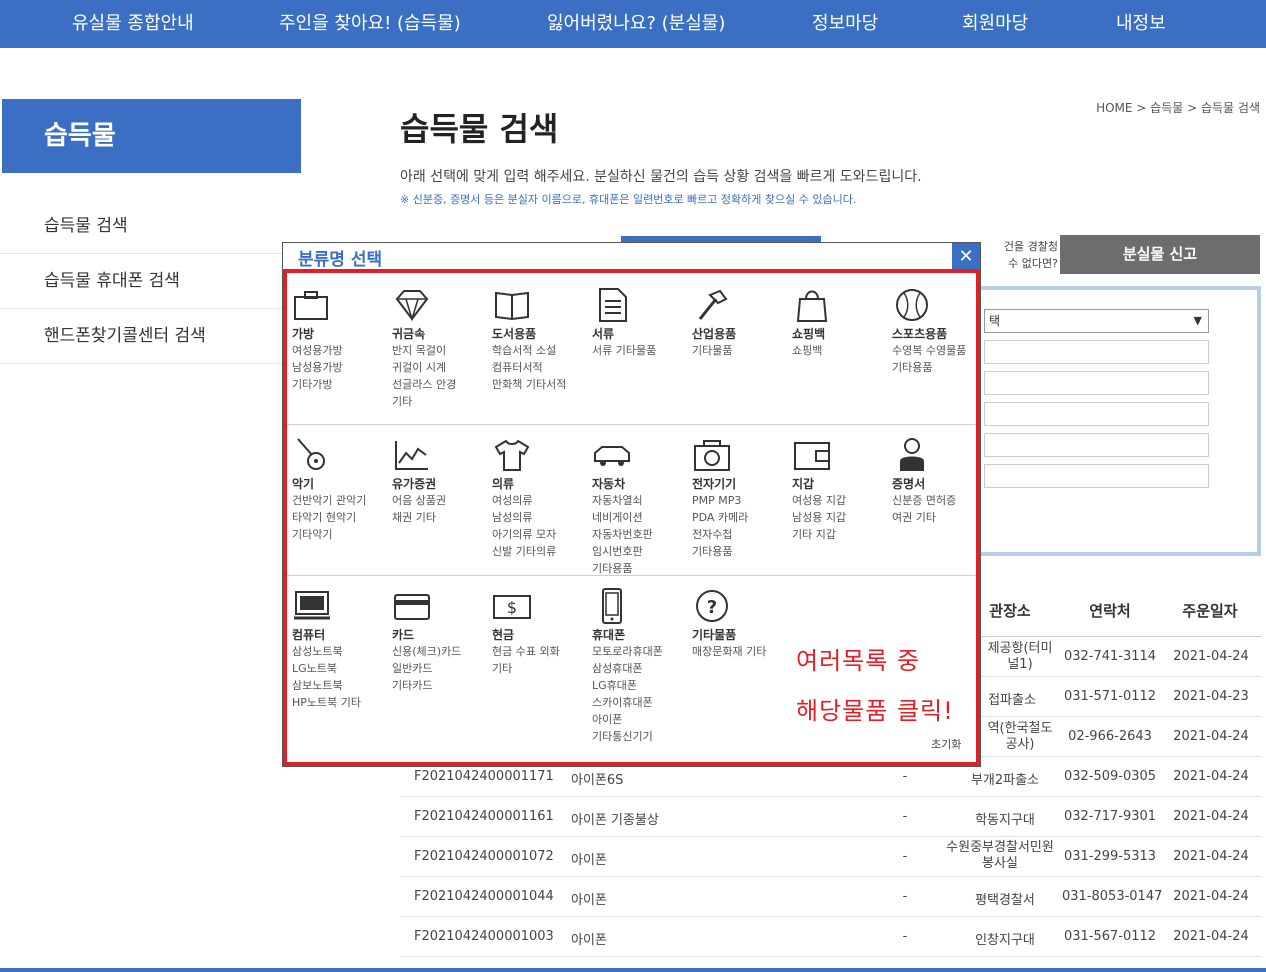 Image resolution: width=1266 pixels, height=972 pixels. Describe the element at coordinates (1160, 254) in the screenshot. I see `lost-report-button: 분실물 신고` at that location.